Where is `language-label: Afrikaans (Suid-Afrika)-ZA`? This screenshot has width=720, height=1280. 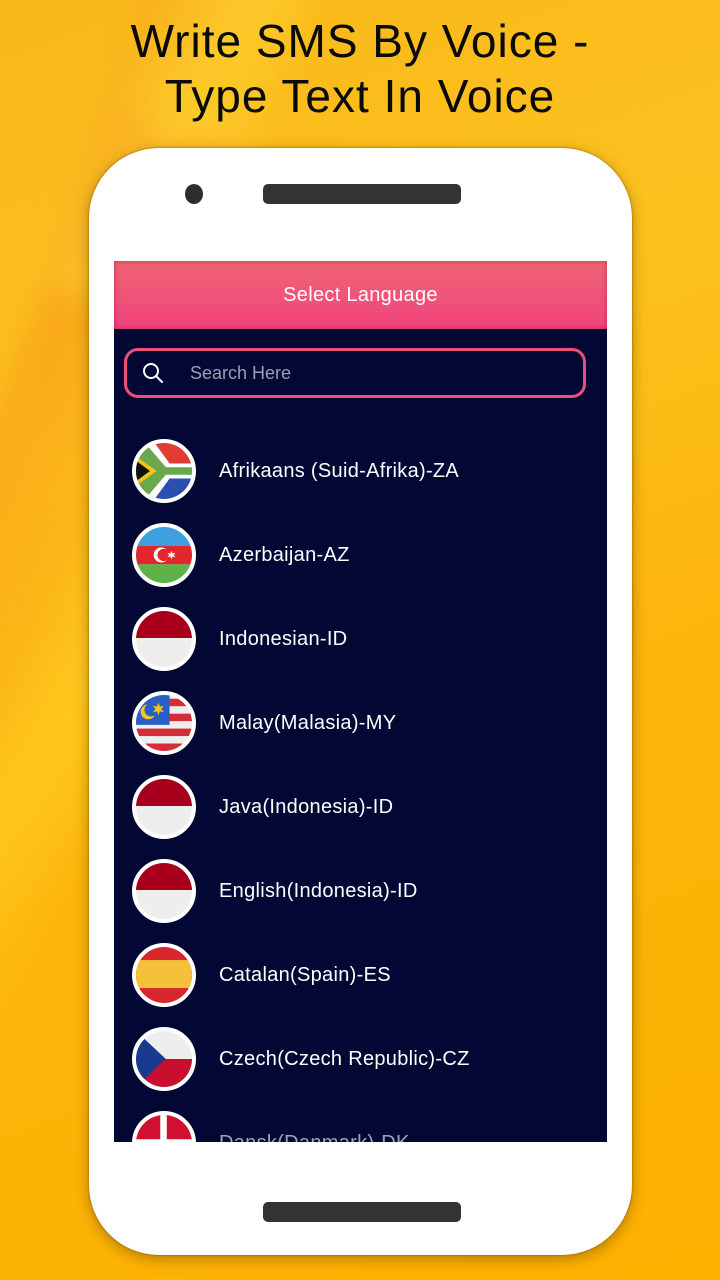 language-label: Afrikaans (Suid-Afrika)-ZA is located at coordinates (339, 470).